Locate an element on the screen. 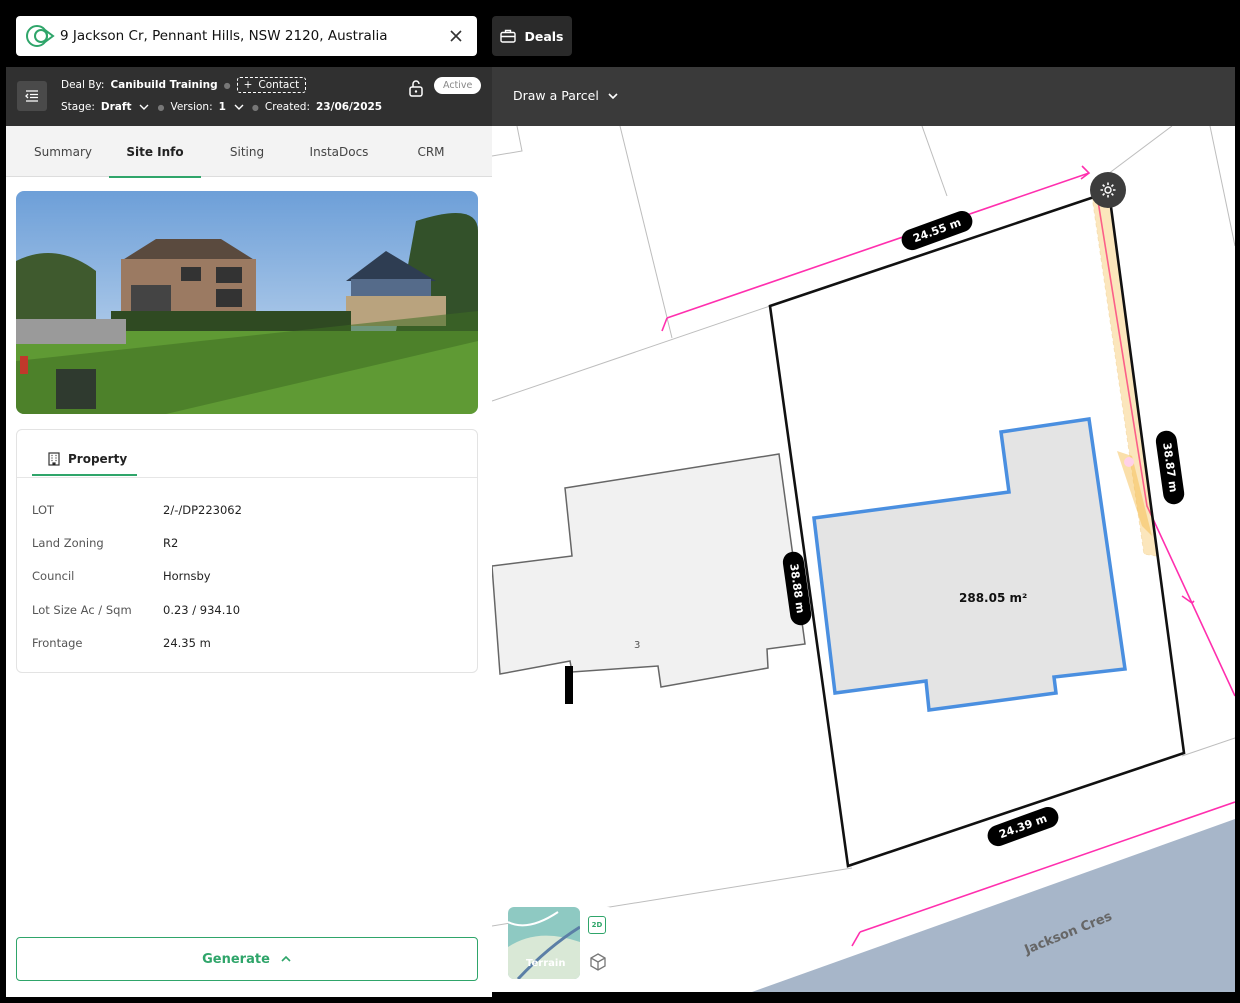 The height and width of the screenshot is (1003, 1240). collapse-menu-button is located at coordinates (32, 96).